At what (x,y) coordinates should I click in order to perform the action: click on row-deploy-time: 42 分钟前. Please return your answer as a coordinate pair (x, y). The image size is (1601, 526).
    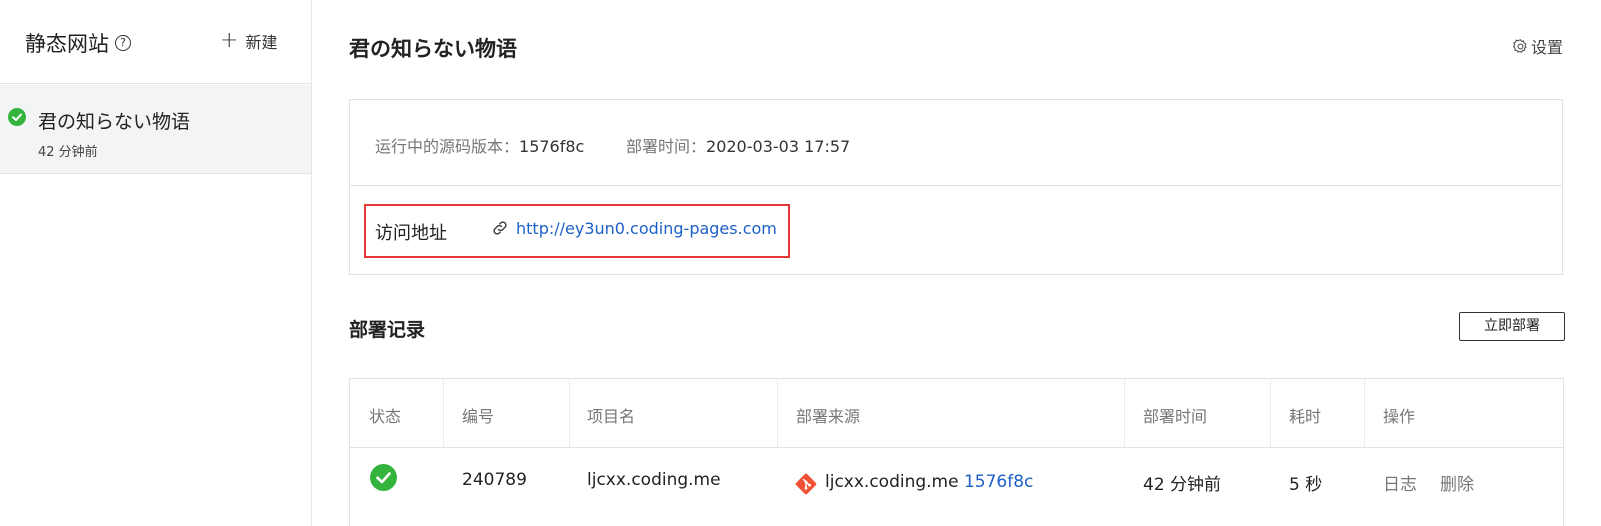
    Looking at the image, I should click on (1182, 485).